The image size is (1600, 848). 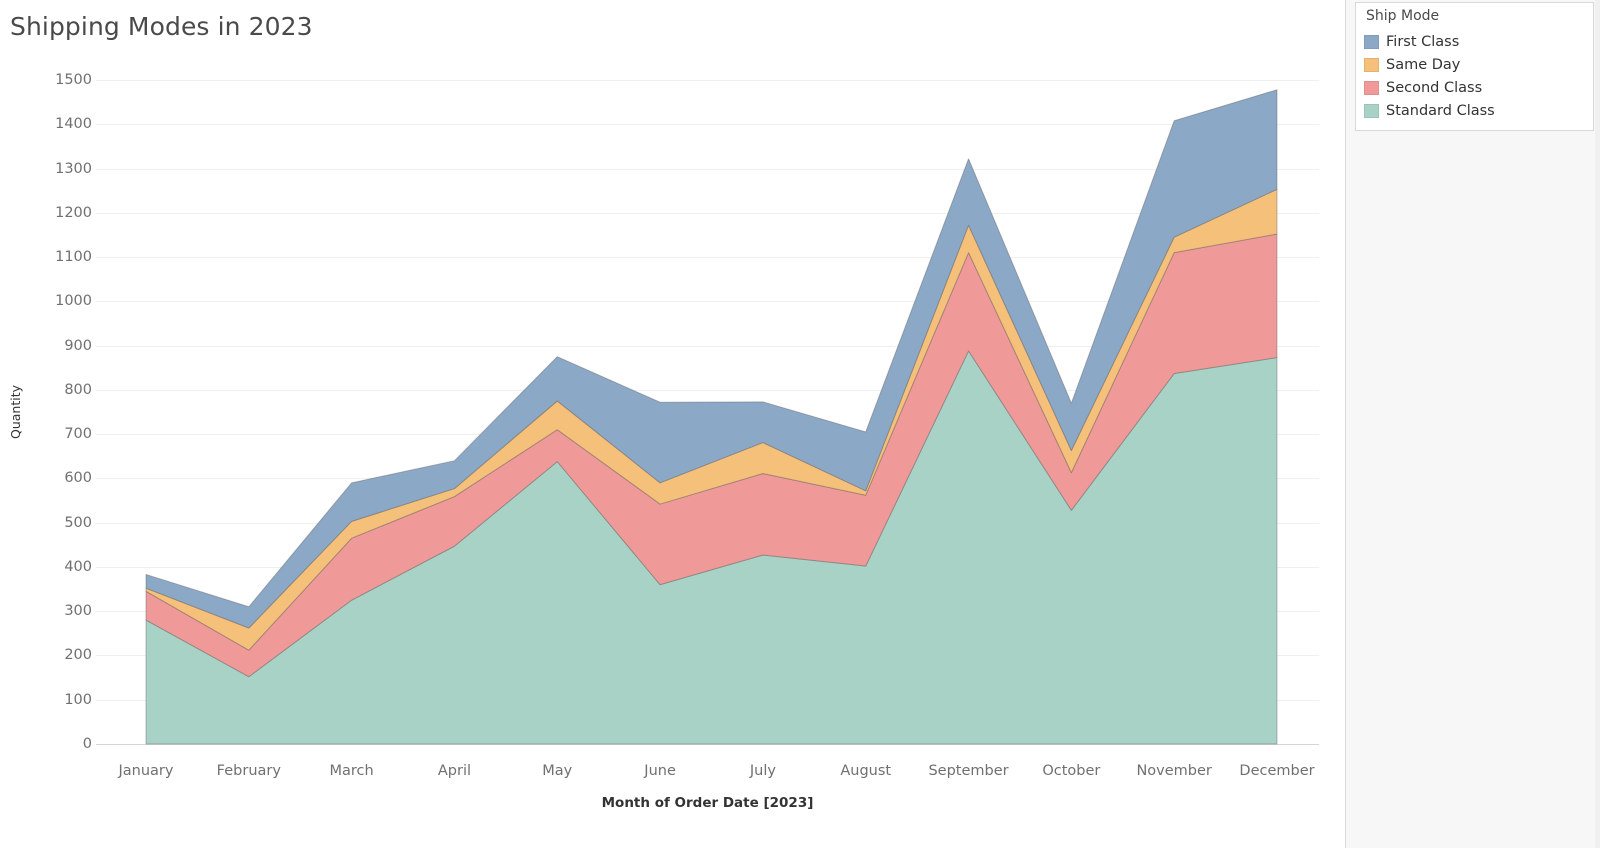 What do you see at coordinates (1174, 771) in the screenshot?
I see `x-axis-tick-label: November` at bounding box center [1174, 771].